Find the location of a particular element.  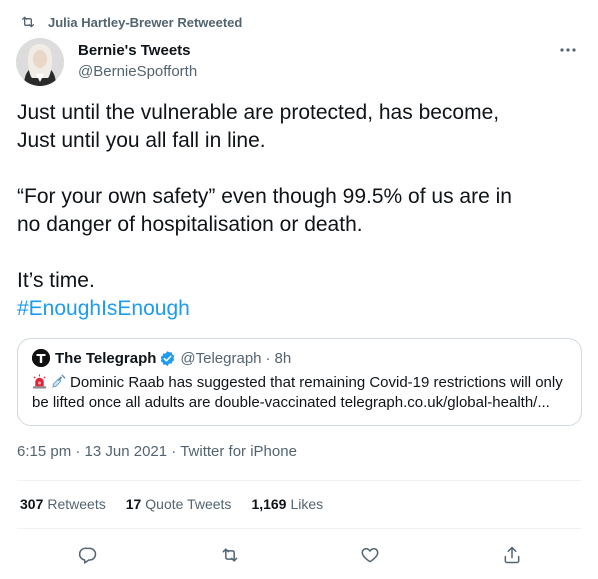

more-options-button is located at coordinates (568, 50).